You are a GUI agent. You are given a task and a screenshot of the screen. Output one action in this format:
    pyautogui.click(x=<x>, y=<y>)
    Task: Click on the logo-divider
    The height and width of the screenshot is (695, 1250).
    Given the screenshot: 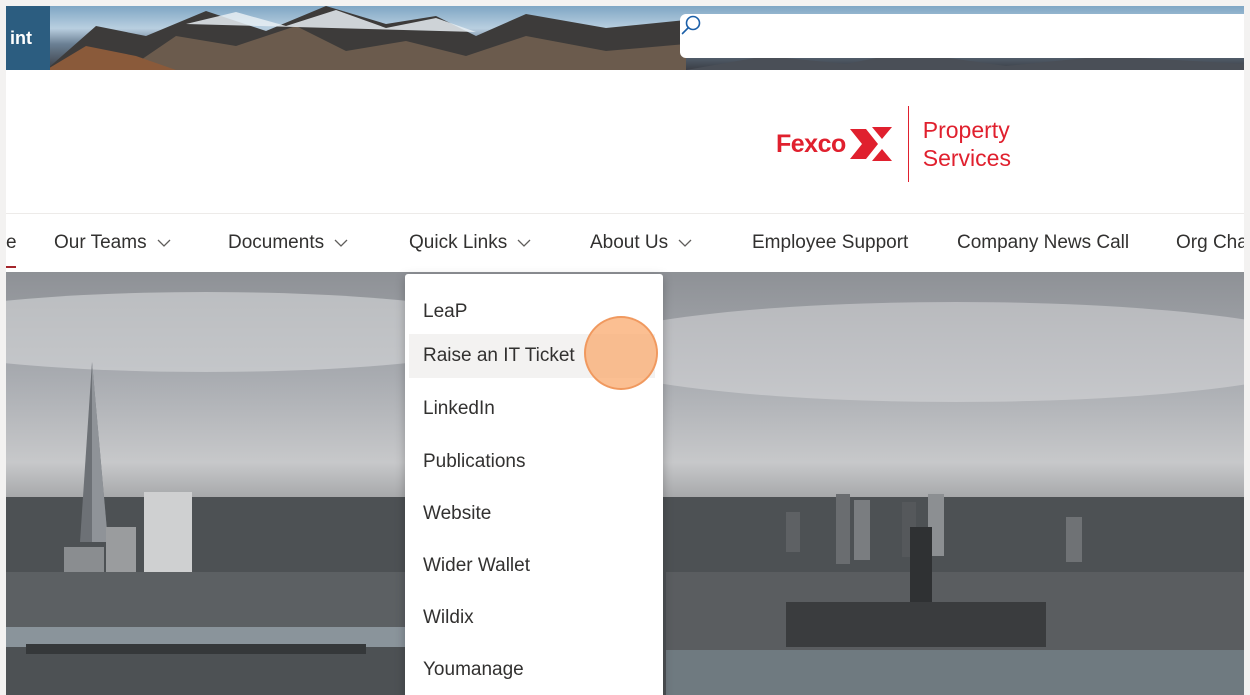 What is the action you would take?
    pyautogui.click(x=908, y=144)
    